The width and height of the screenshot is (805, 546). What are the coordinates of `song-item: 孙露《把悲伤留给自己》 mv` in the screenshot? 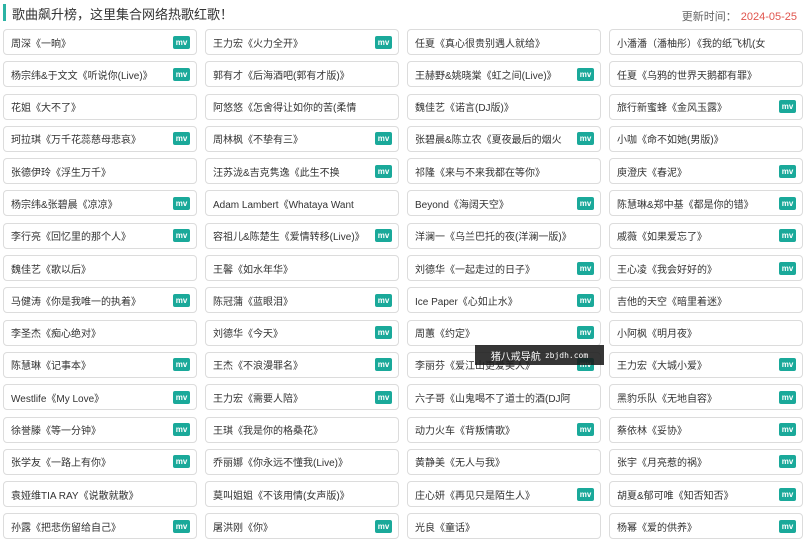 It's located at (100, 526).